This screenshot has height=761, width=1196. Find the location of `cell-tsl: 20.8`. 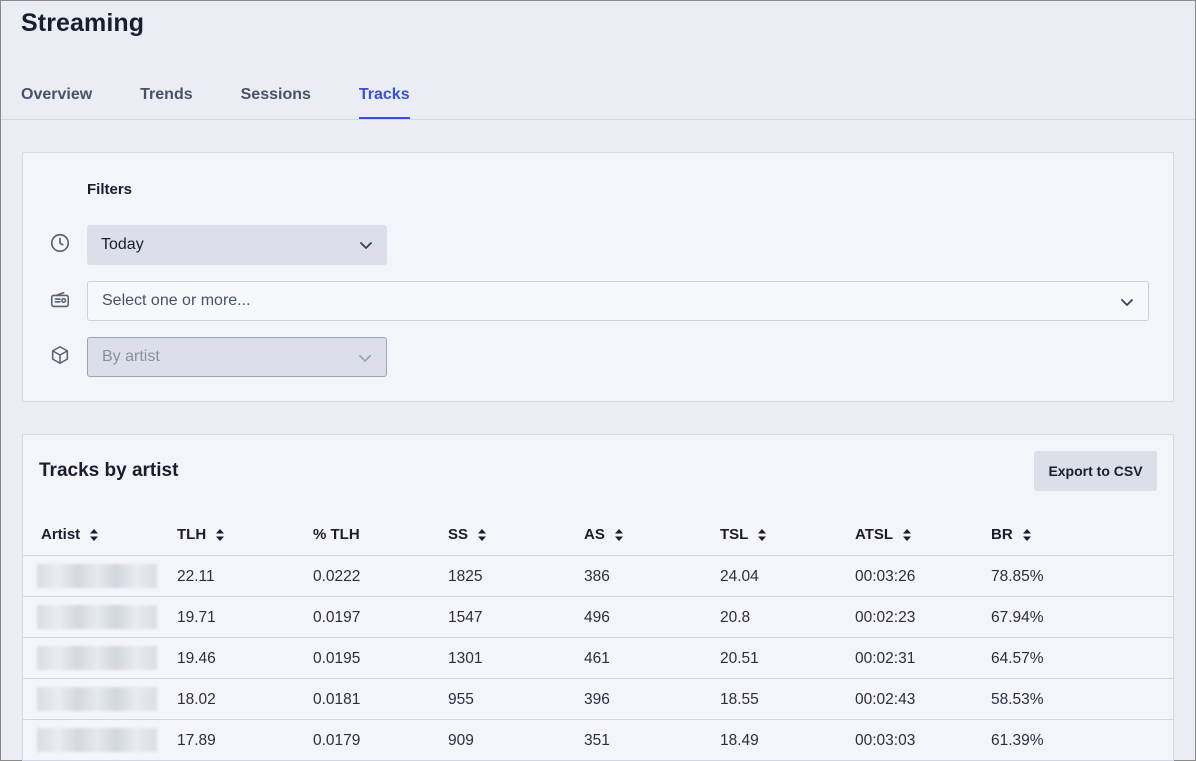

cell-tsl: 20.8 is located at coordinates (735, 617).